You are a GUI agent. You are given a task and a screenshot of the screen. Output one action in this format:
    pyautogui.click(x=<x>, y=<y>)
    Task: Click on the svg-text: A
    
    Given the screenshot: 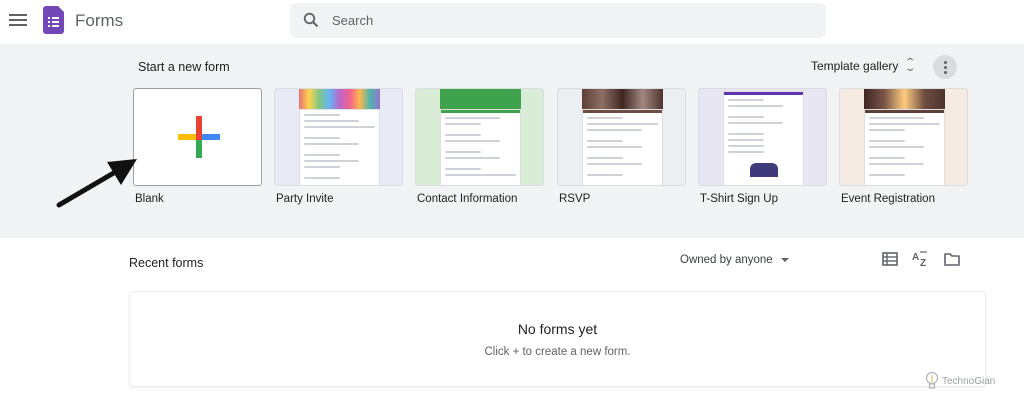 What is the action you would take?
    pyautogui.click(x=915, y=257)
    